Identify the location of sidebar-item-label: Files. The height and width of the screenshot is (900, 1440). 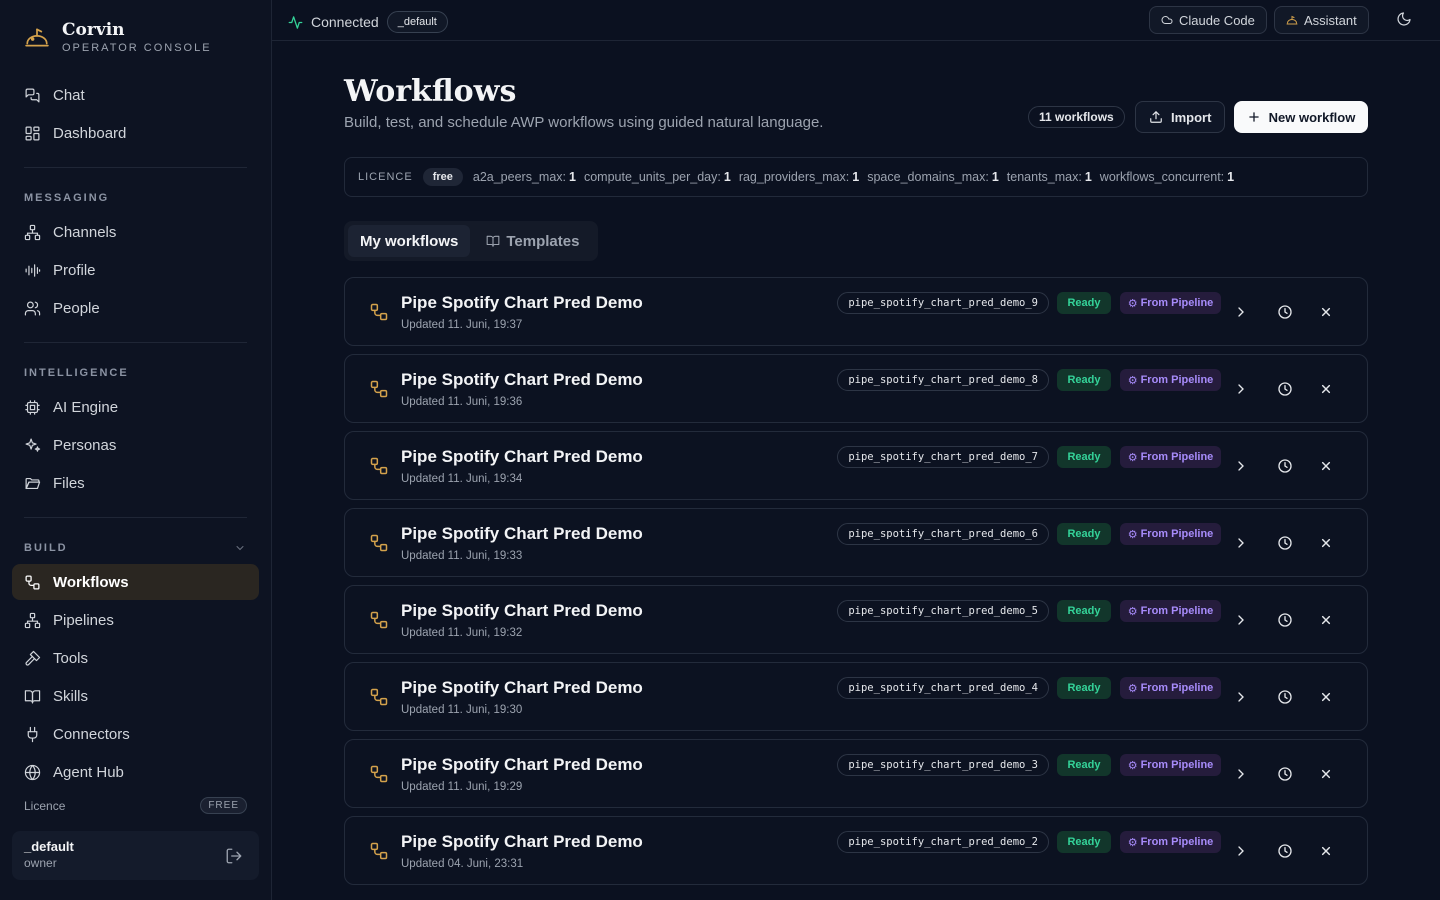
(69, 483).